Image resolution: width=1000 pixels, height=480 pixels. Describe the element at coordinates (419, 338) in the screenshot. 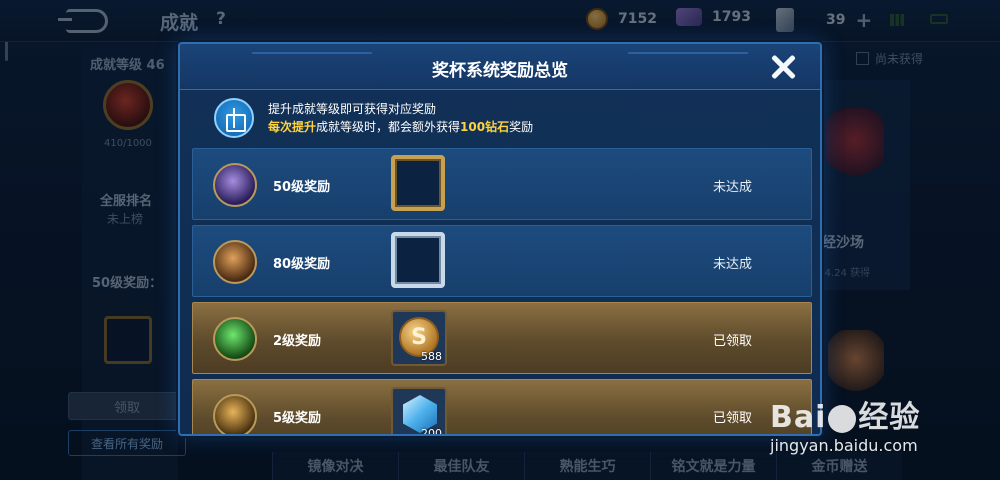

I see `gold-coin-reward: S 588` at that location.